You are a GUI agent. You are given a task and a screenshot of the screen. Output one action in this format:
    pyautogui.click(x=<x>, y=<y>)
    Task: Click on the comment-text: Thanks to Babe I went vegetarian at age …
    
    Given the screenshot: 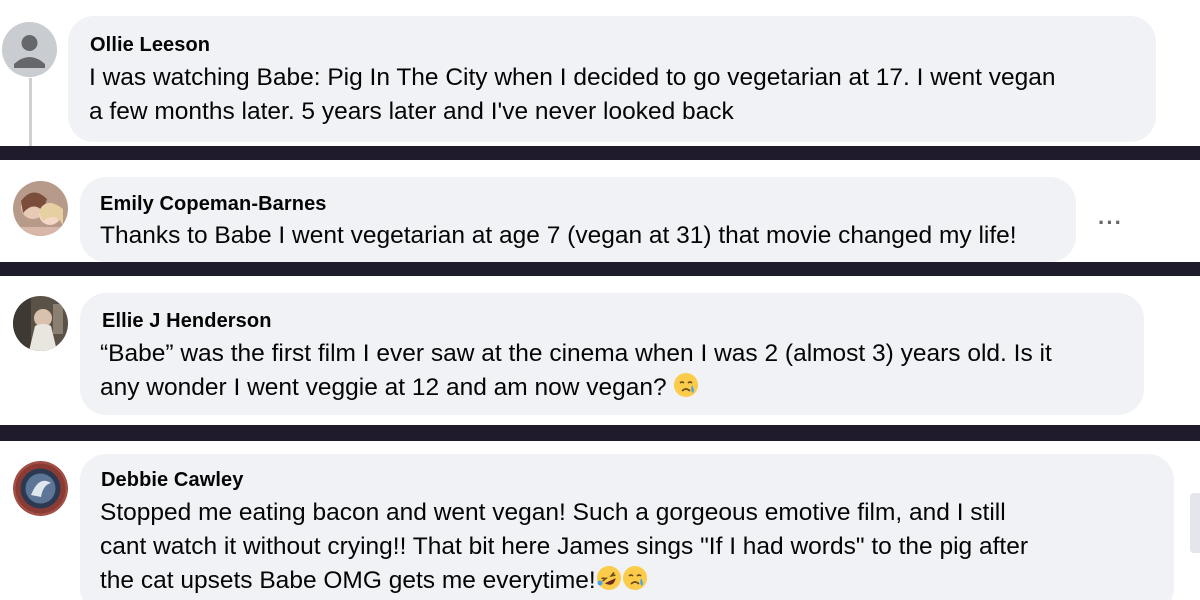 What is the action you would take?
    pyautogui.click(x=590, y=236)
    